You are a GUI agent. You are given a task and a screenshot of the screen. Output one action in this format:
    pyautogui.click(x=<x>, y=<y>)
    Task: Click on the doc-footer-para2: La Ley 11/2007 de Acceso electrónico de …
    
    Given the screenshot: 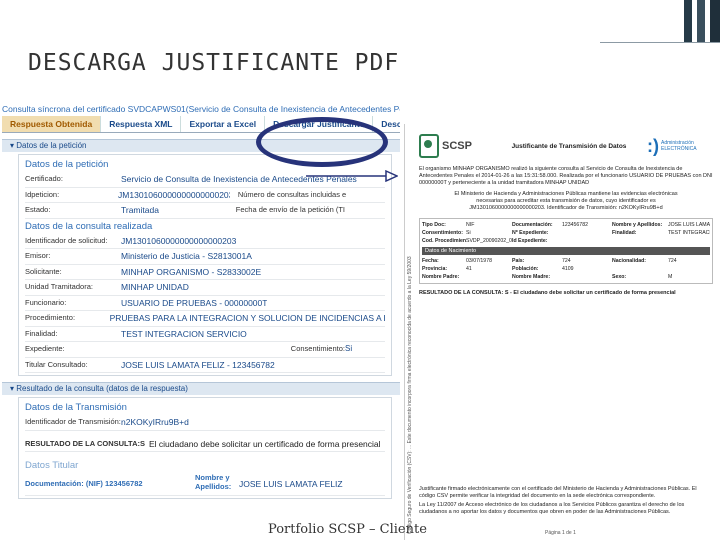 What is the action you would take?
    pyautogui.click(x=552, y=508)
    